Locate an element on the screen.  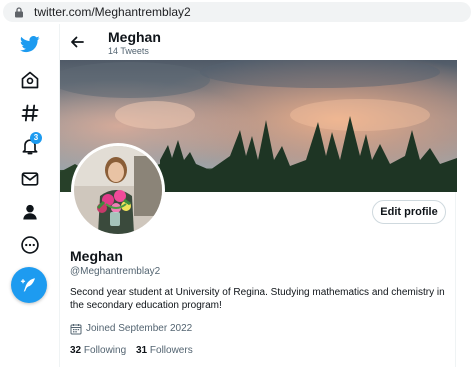
followers-label: Followers is located at coordinates (171, 350).